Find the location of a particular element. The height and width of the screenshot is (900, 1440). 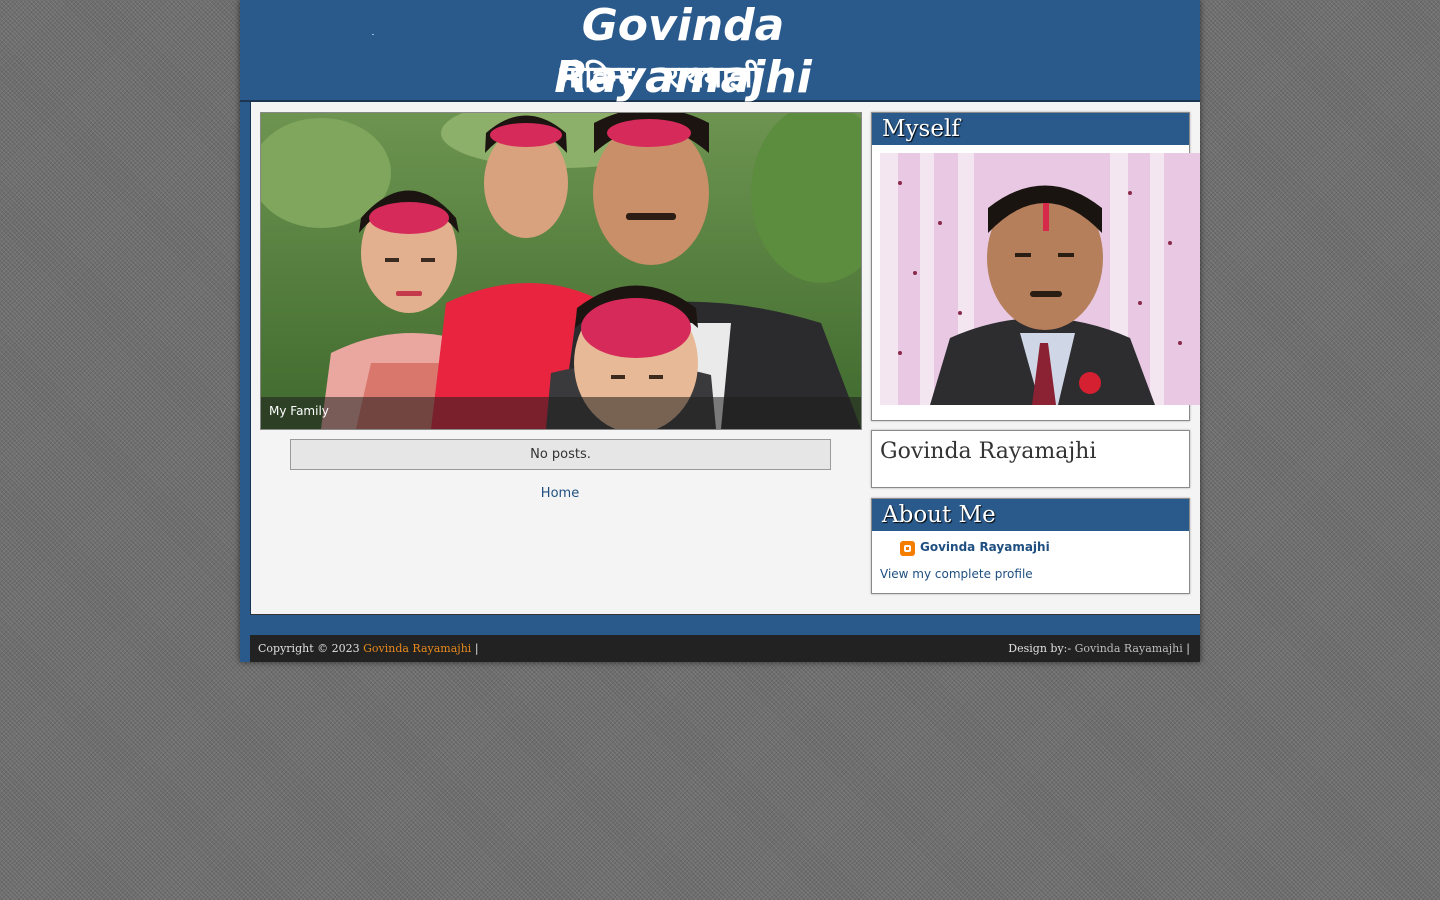

copyright-link: Govinda Rayamajhi is located at coordinates (417, 648).